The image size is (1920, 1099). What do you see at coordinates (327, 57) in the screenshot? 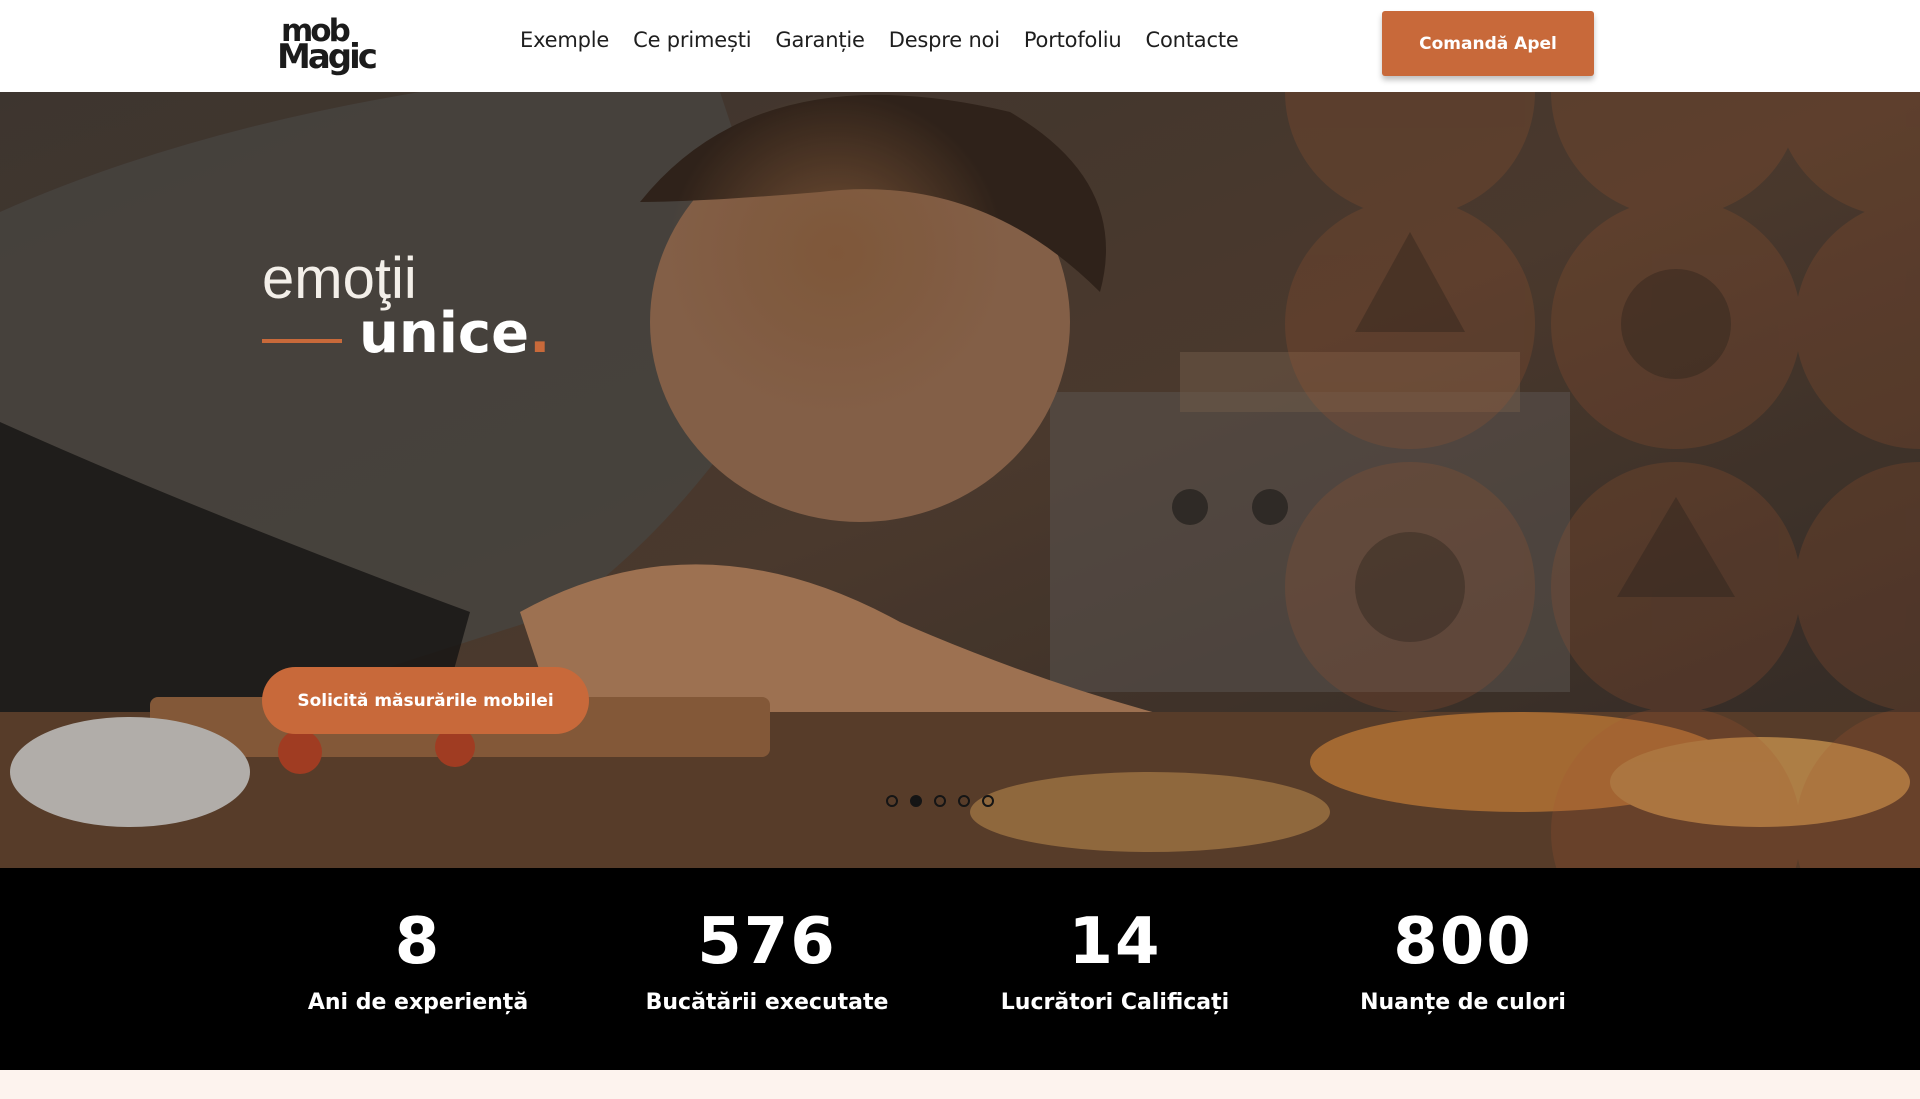
I see `logo-text-bottom: Magic` at bounding box center [327, 57].